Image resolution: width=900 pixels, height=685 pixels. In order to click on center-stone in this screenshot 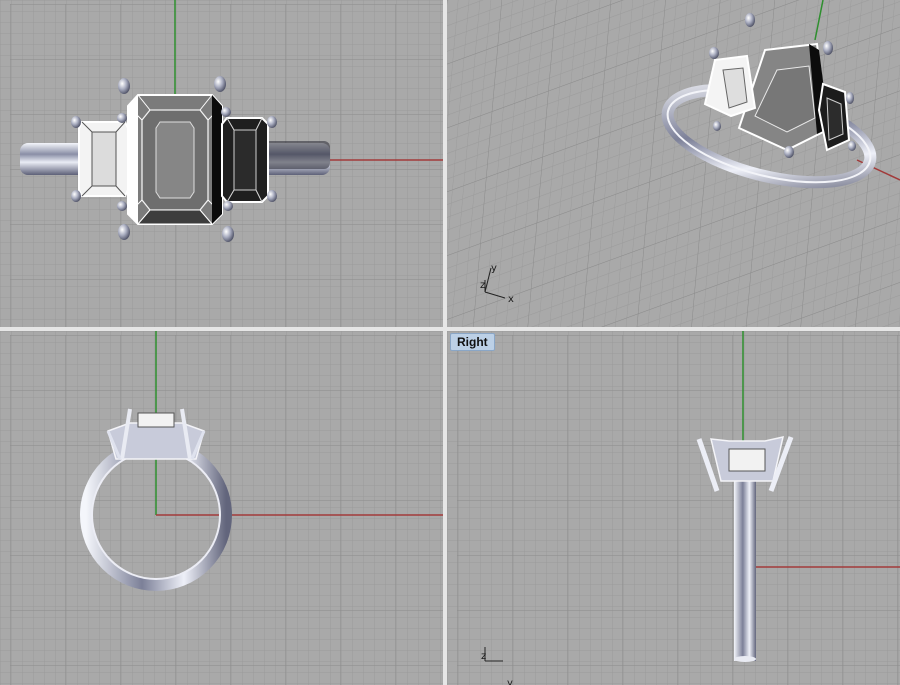, I will do `click(175, 159)`.